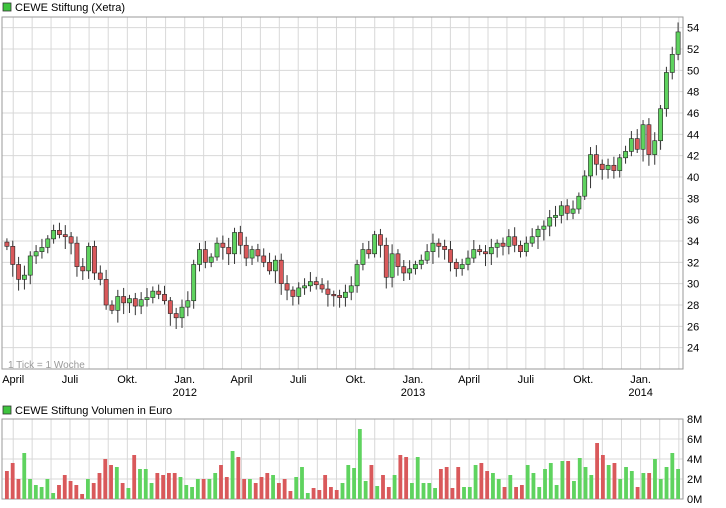  I want to click on volume-y-tick-label: 0M, so click(694, 500).